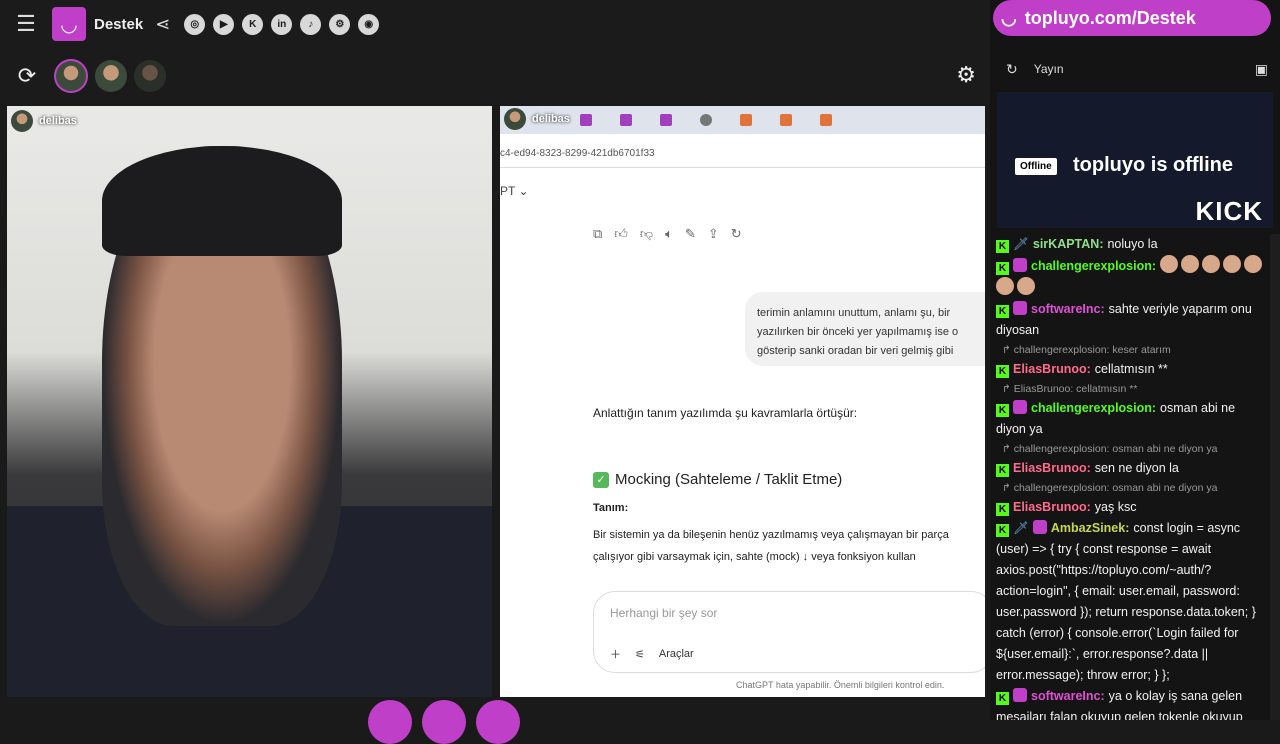 Image resolution: width=1280 pixels, height=744 pixels. I want to click on thumbs-up-icon: 👍︎, so click(621, 234).